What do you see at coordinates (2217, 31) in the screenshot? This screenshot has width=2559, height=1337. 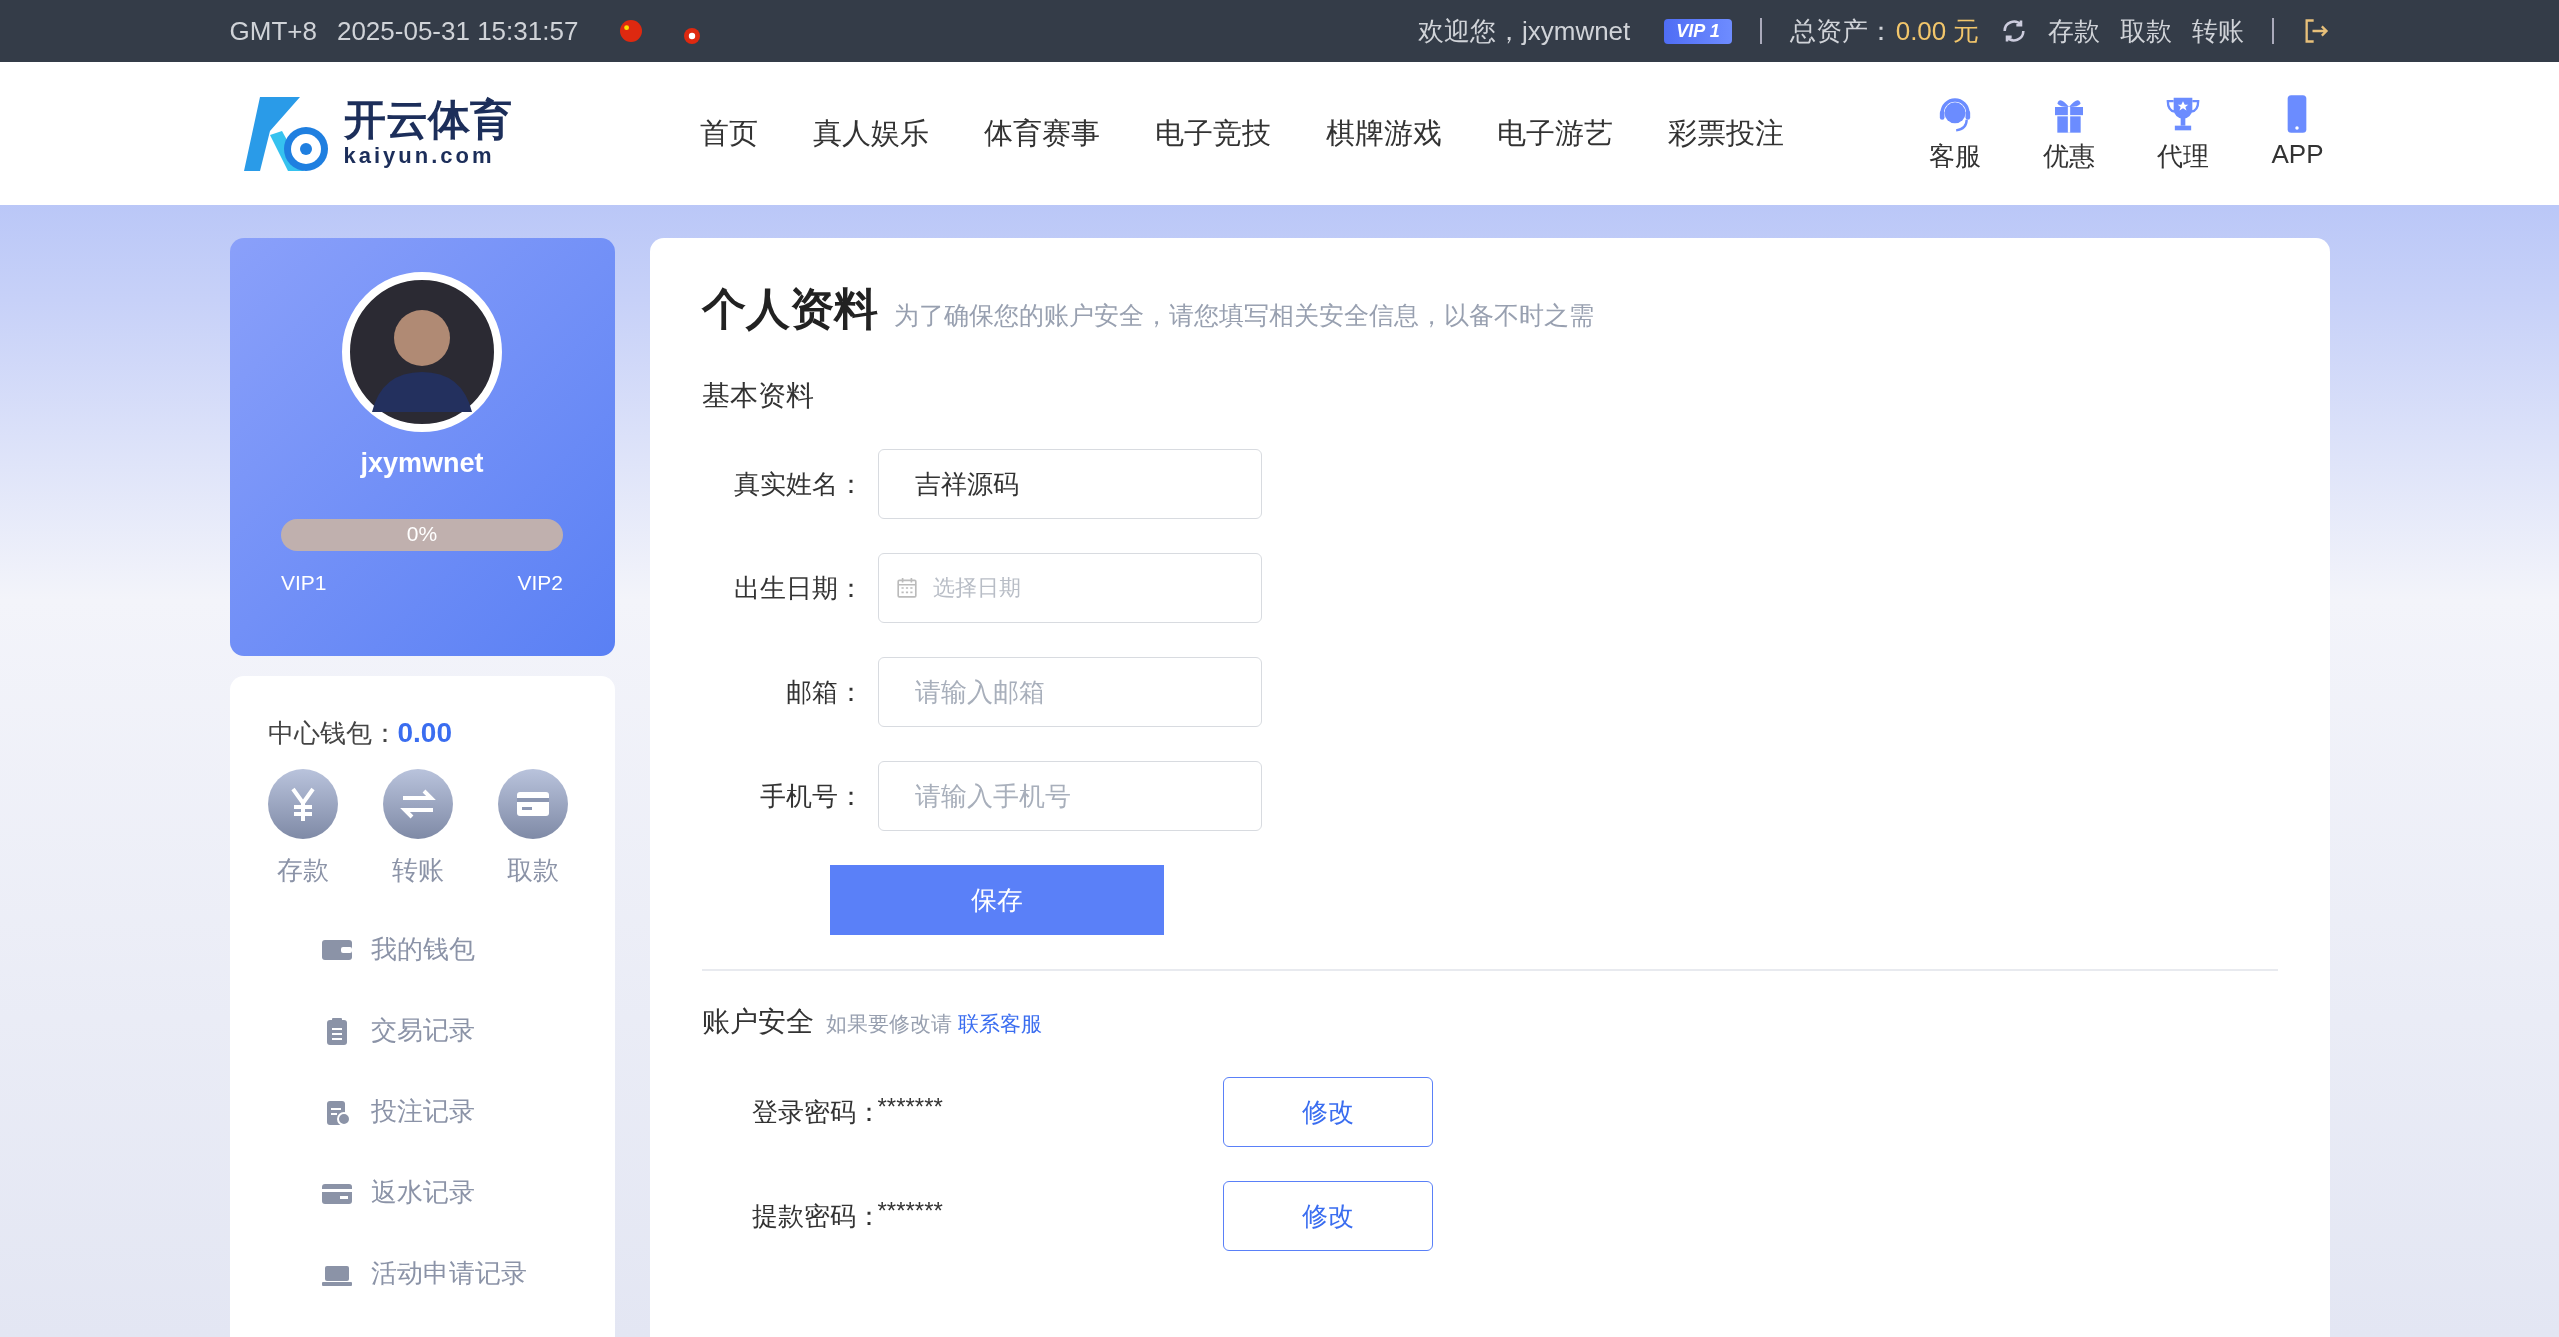 I see `top-link: 转账` at bounding box center [2217, 31].